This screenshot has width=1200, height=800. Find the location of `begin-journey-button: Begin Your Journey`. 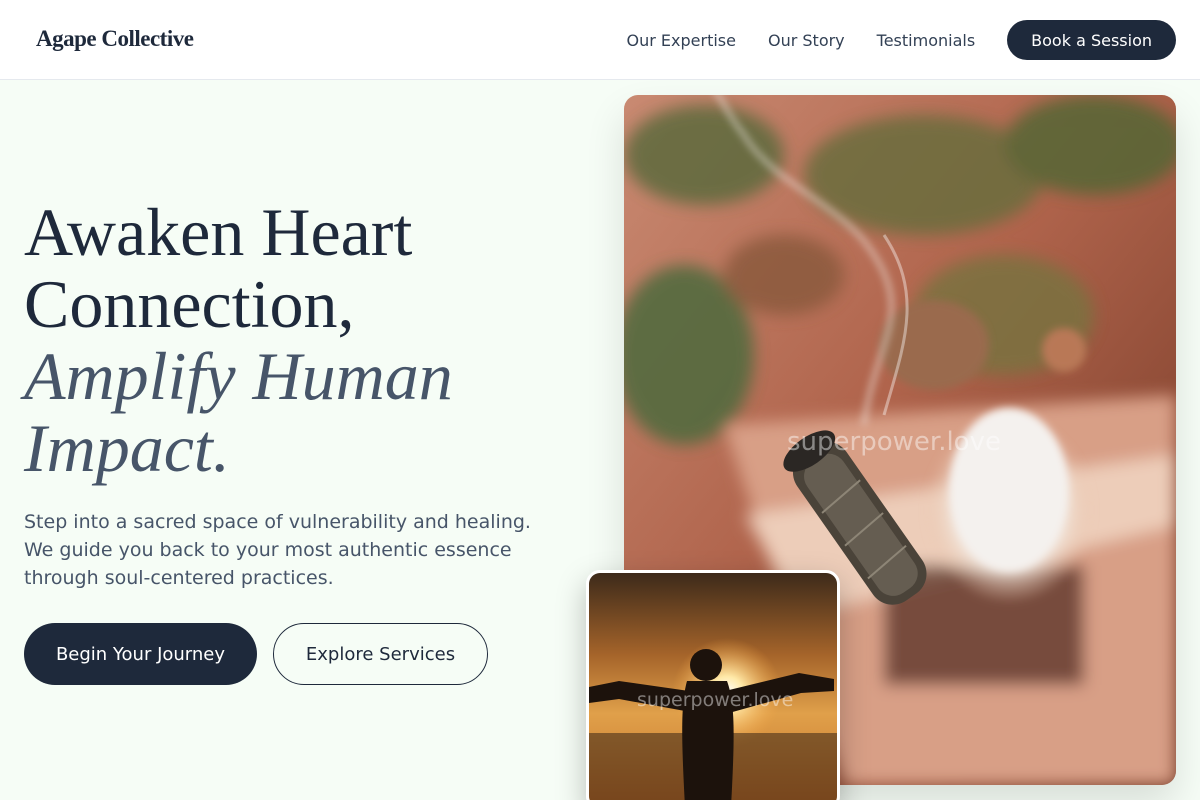

begin-journey-button: Begin Your Journey is located at coordinates (140, 654).